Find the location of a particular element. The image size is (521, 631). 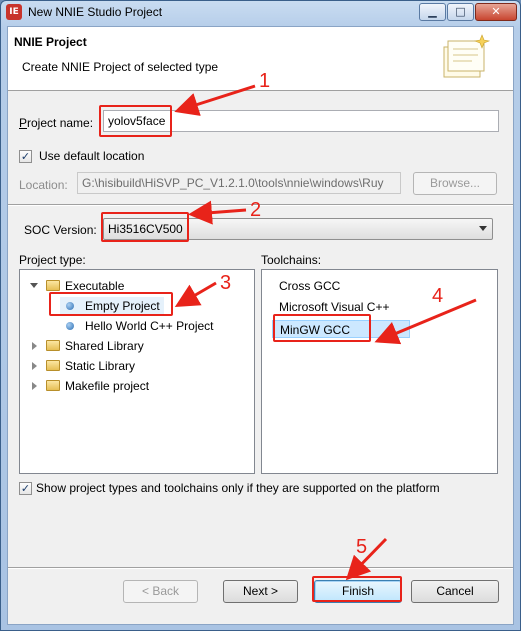

tree-item-label: Hello World C++ Project is located at coordinates (149, 326).